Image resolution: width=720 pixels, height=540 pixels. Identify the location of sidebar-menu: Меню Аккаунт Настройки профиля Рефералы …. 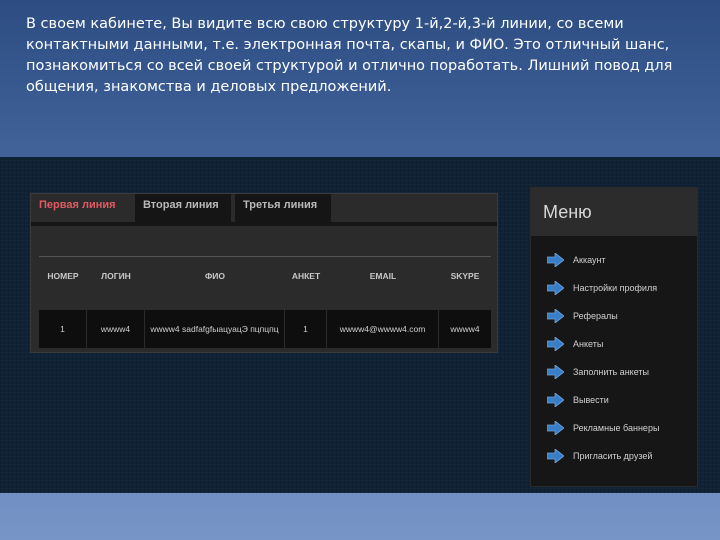
(614, 337).